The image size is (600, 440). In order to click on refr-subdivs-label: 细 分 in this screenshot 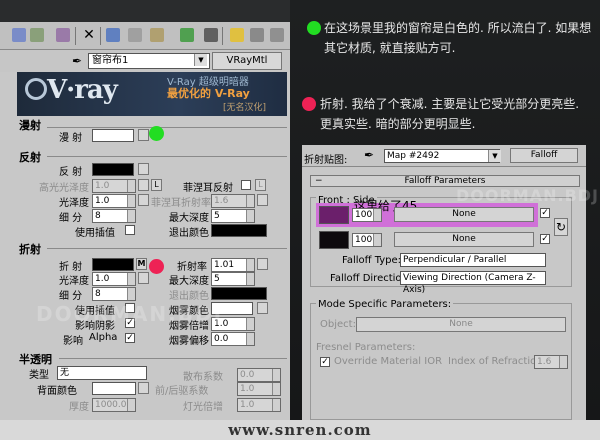, I will do `click(71, 296)`.